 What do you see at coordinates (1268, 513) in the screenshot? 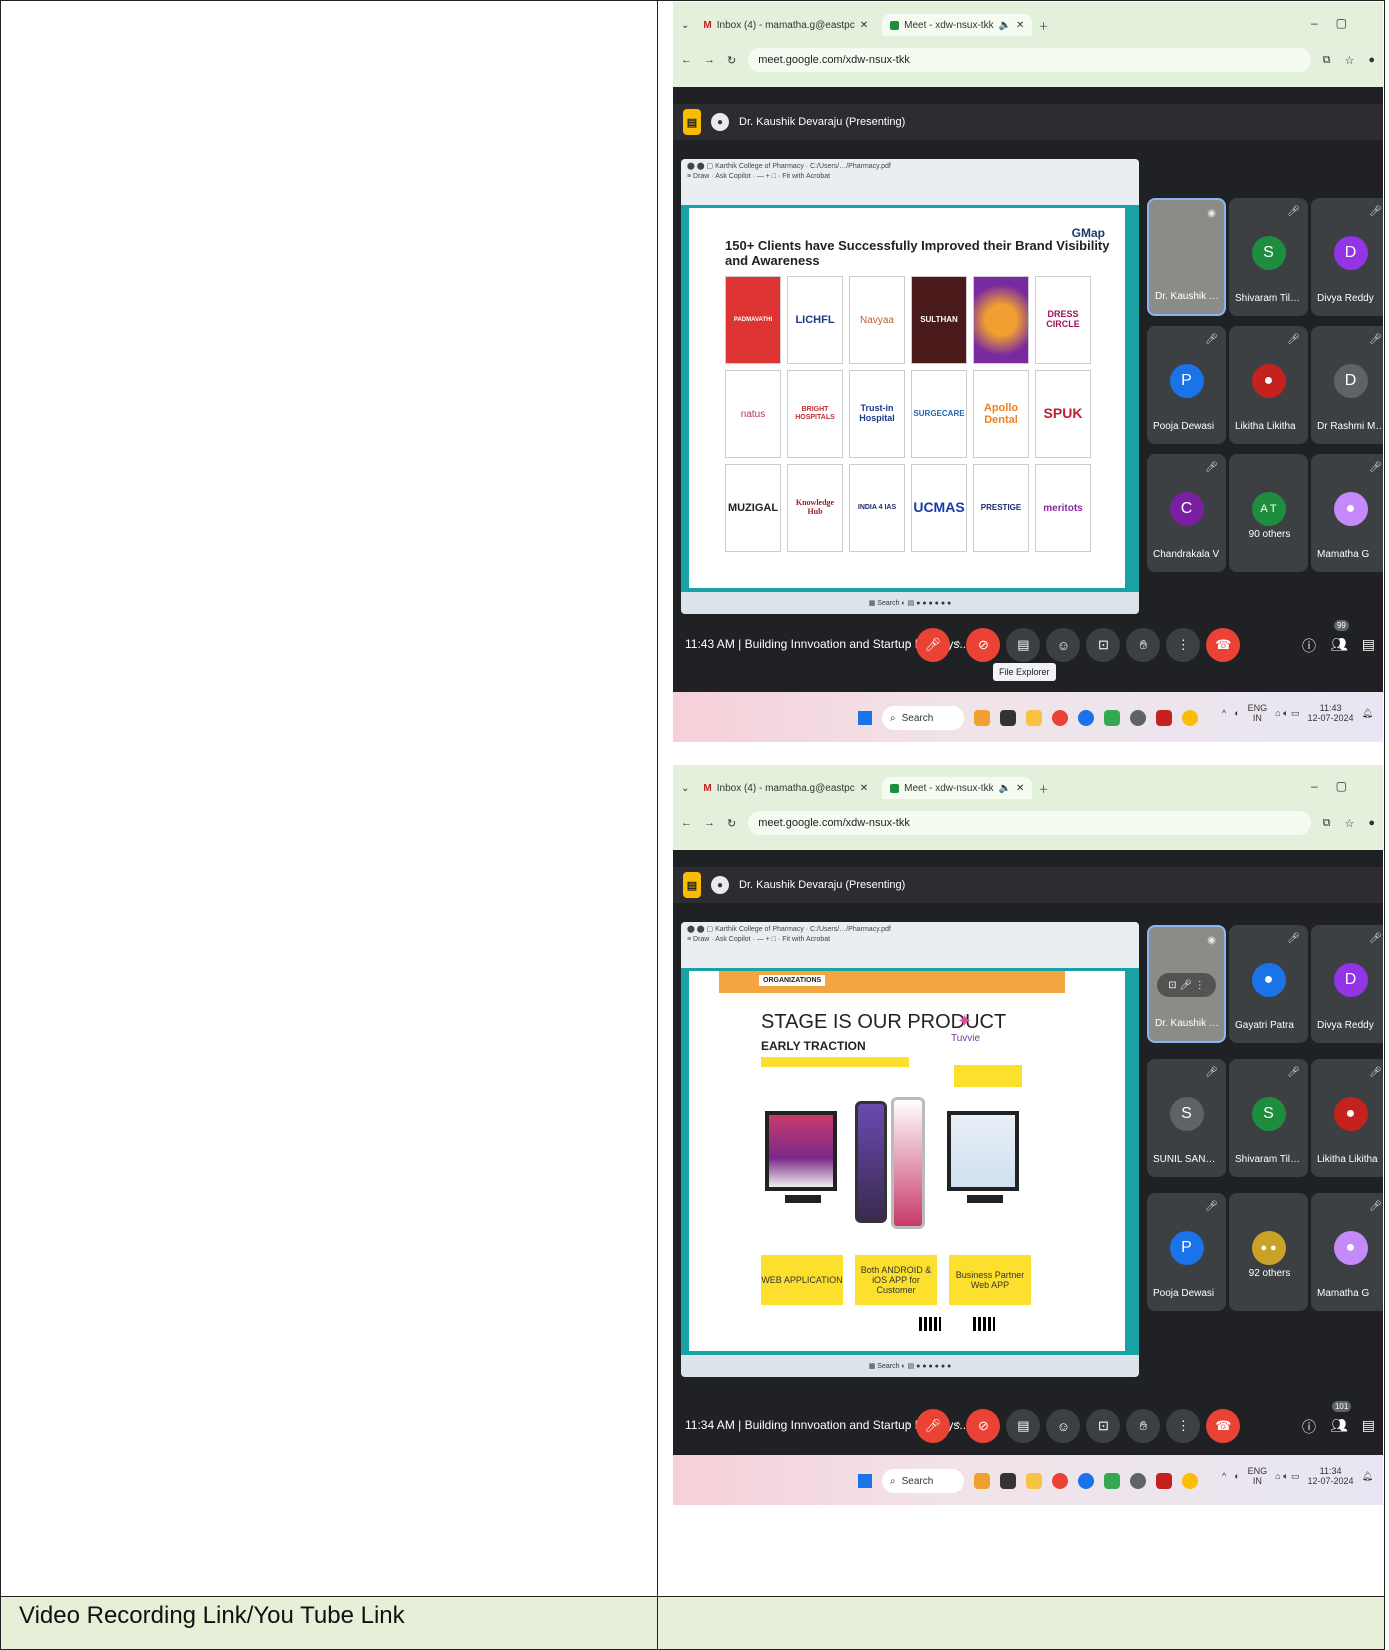
I see `participant-tile-others: A T 90 others` at bounding box center [1268, 513].